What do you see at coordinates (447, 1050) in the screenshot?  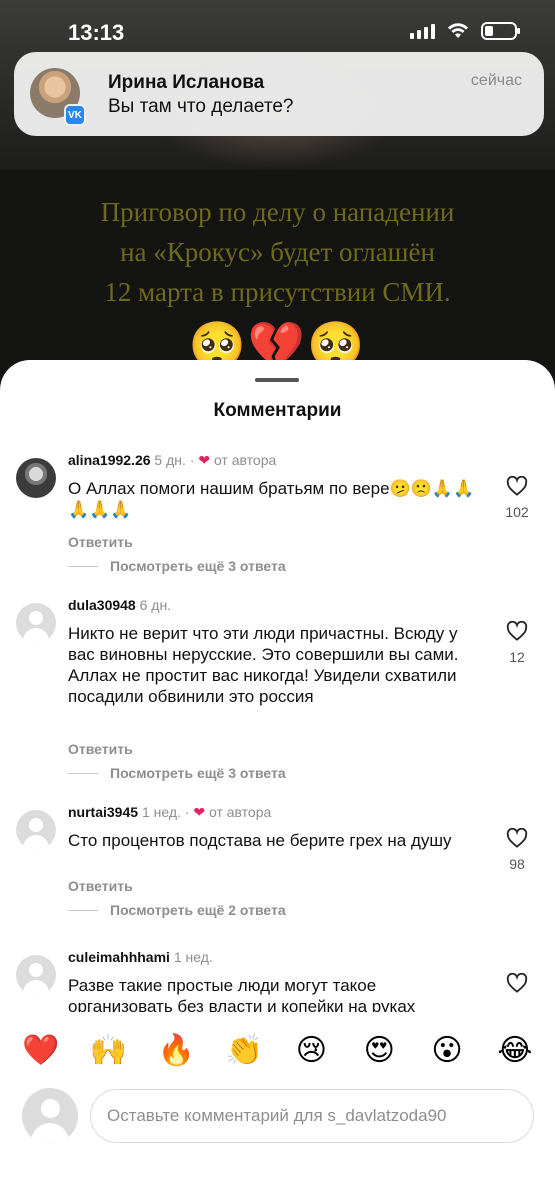 I see `reaction-surprised-icon: 😮` at bounding box center [447, 1050].